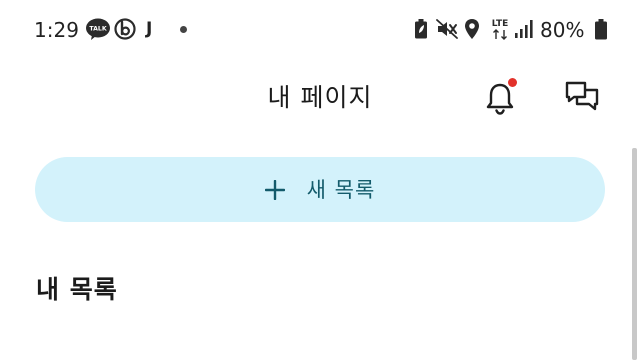 This screenshot has height=360, width=640. Describe the element at coordinates (472, 29) in the screenshot. I see `location-icon` at that location.